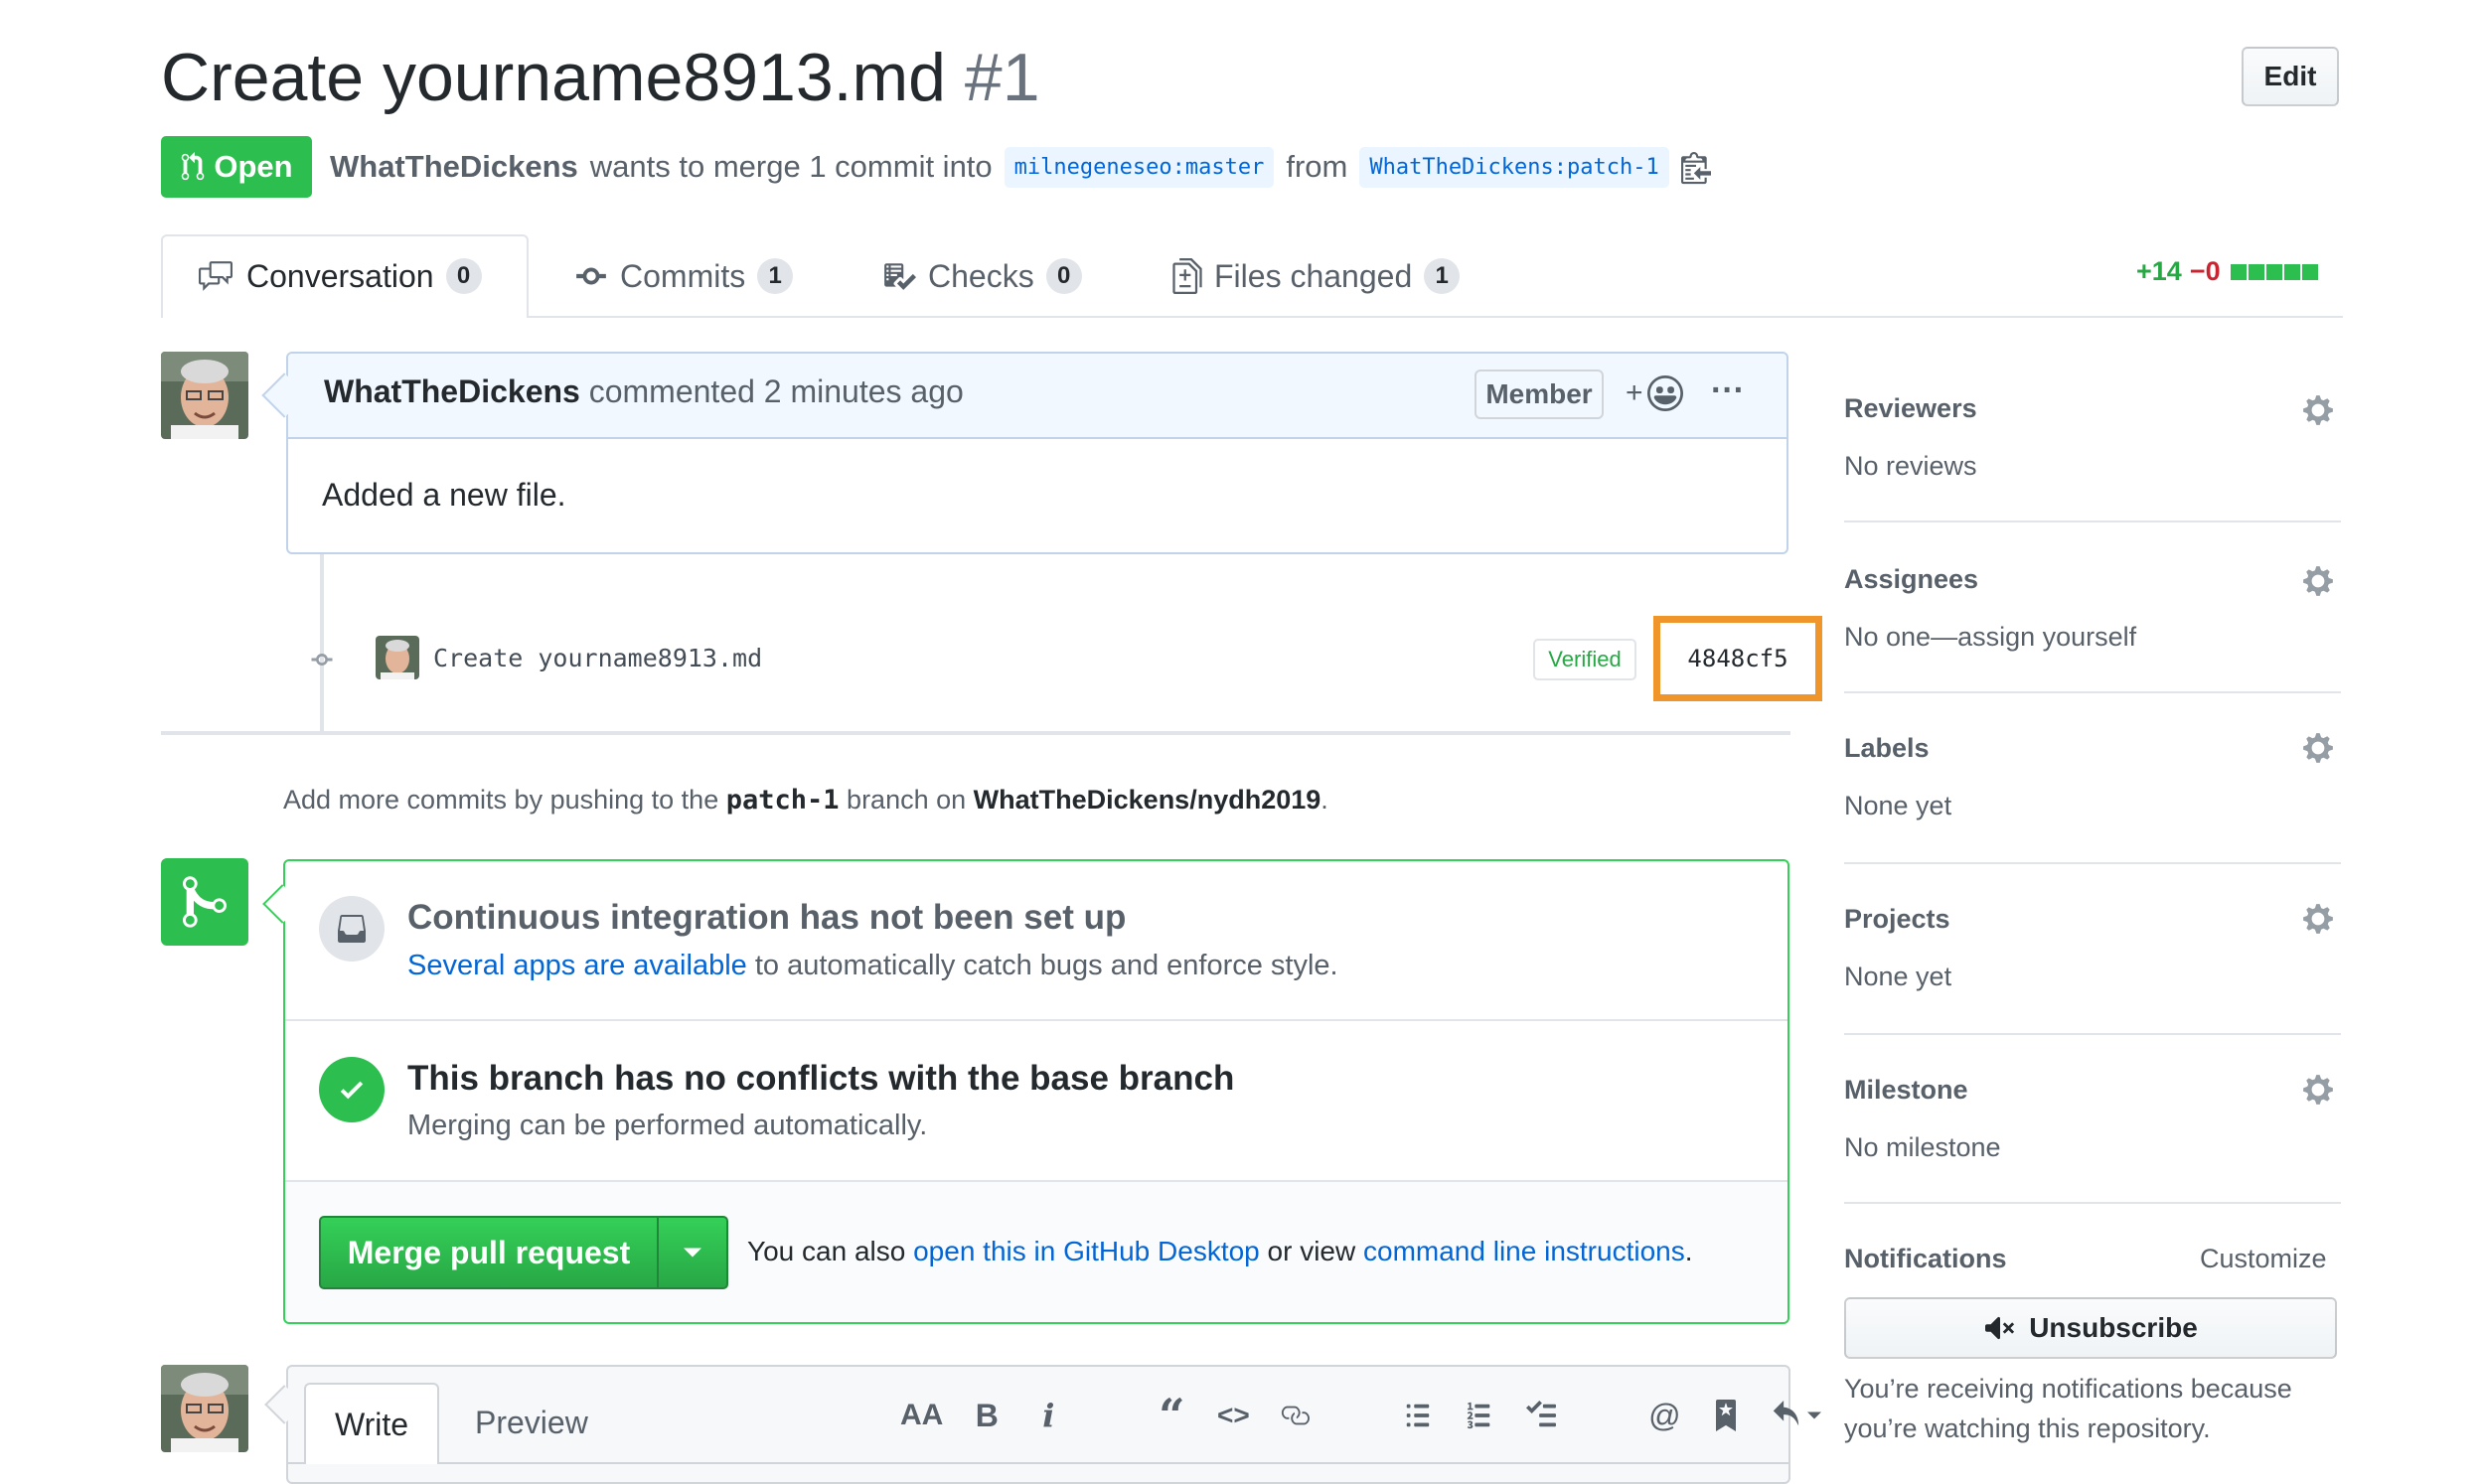 This screenshot has height=1484, width=2484. I want to click on tab-conversation: Conversation 0, so click(339, 276).